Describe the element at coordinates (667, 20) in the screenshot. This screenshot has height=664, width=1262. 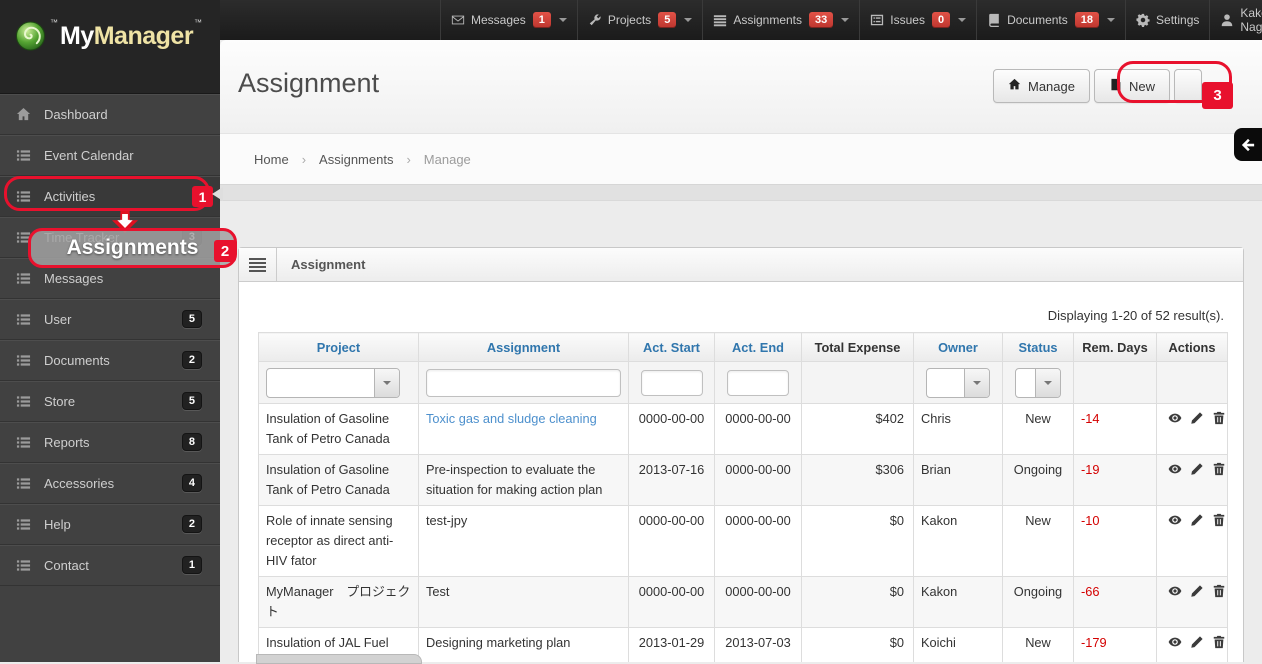
I see `nav-item-badge: 5` at that location.